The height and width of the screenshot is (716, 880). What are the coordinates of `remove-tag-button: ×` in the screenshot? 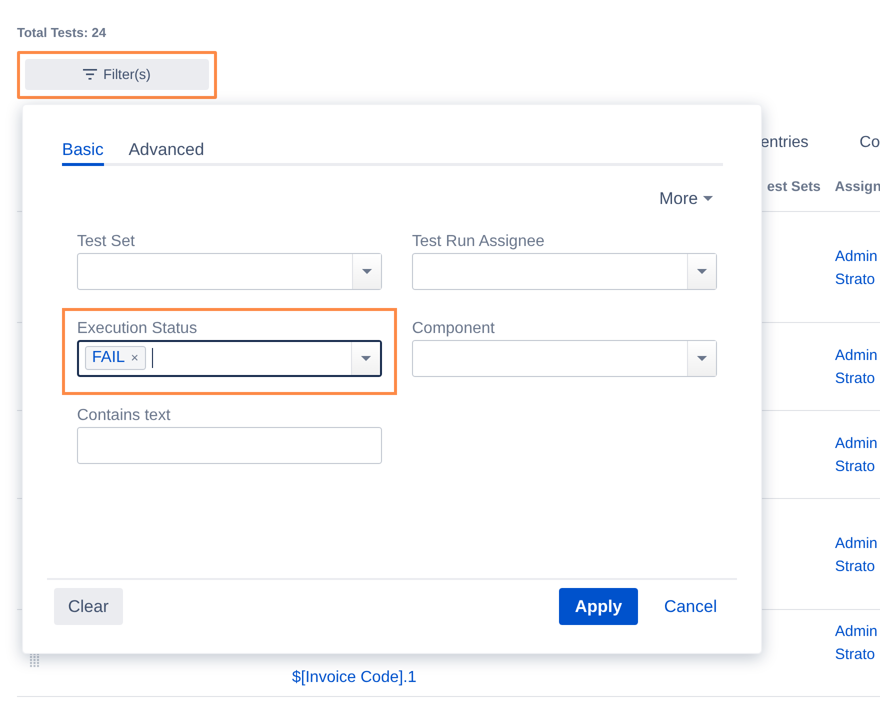 It's located at (134, 358).